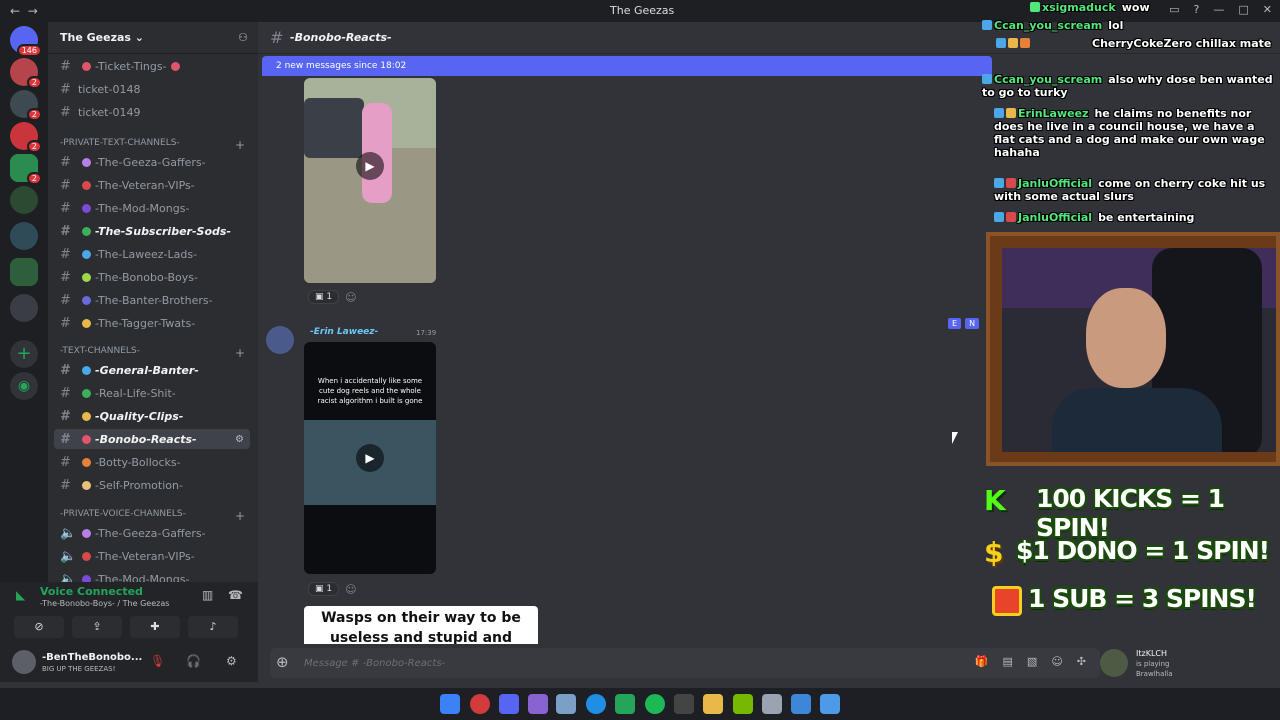 The image size is (1280, 720). I want to click on file-explorer-icon, so click(713, 704).